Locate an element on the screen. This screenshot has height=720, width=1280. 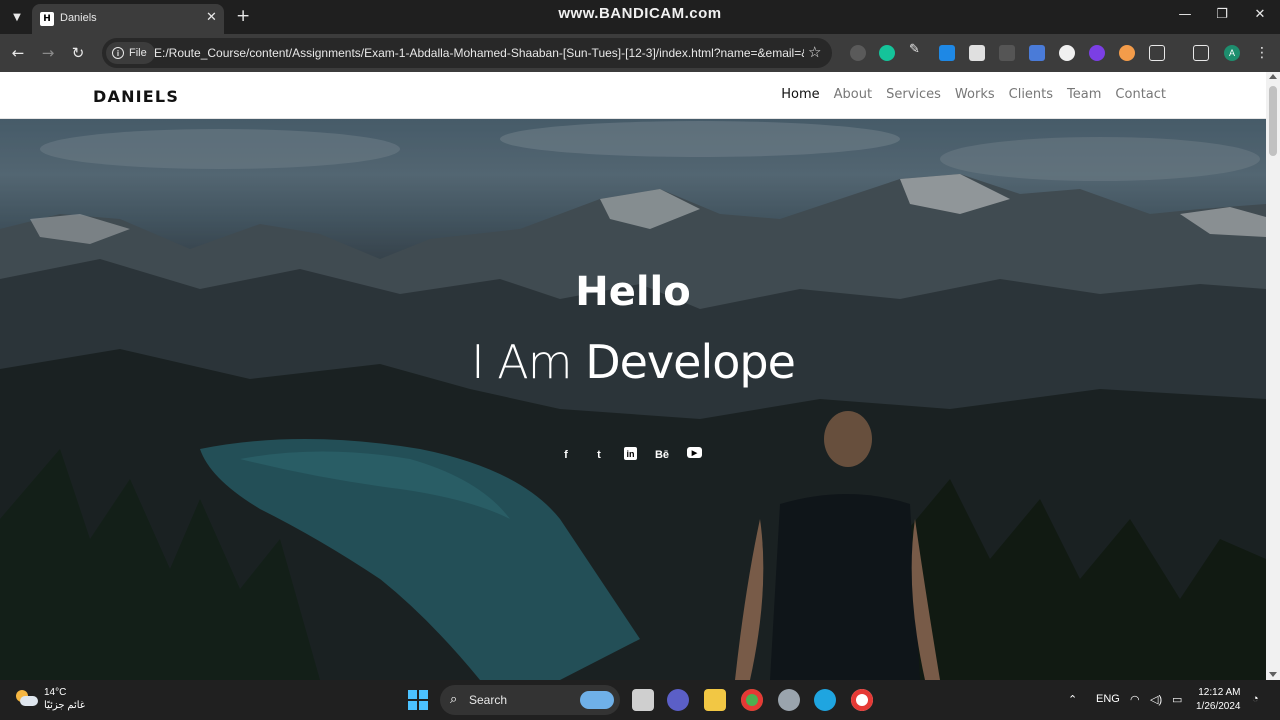
hero-title: Hello is located at coordinates (633, 292).